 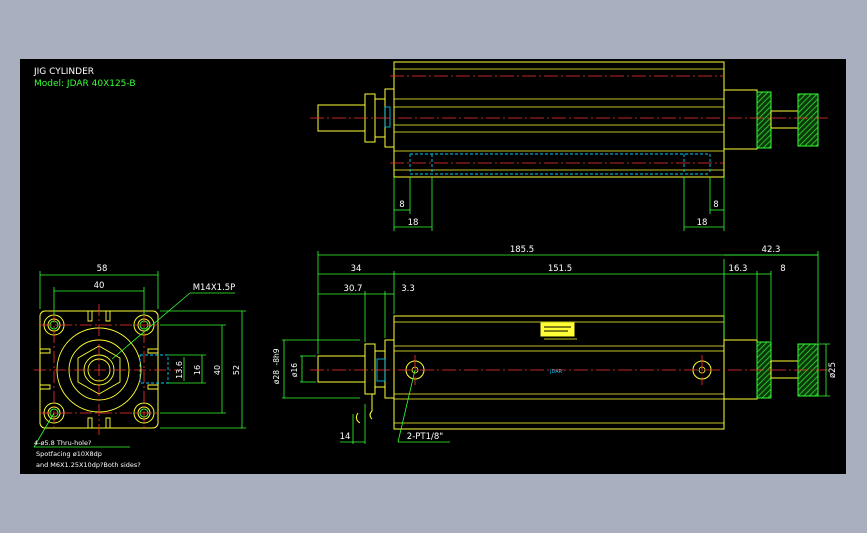 What do you see at coordinates (401, 205) in the screenshot?
I see `top-dim-8-left: 8` at bounding box center [401, 205].